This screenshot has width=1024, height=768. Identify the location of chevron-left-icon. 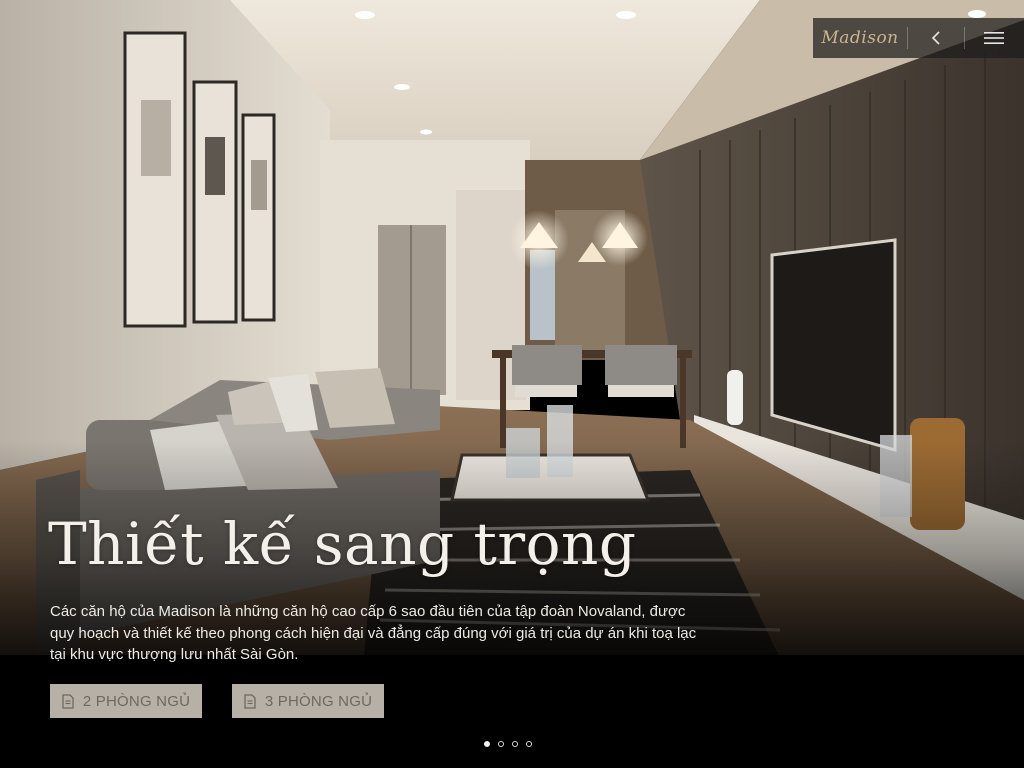
(935, 38).